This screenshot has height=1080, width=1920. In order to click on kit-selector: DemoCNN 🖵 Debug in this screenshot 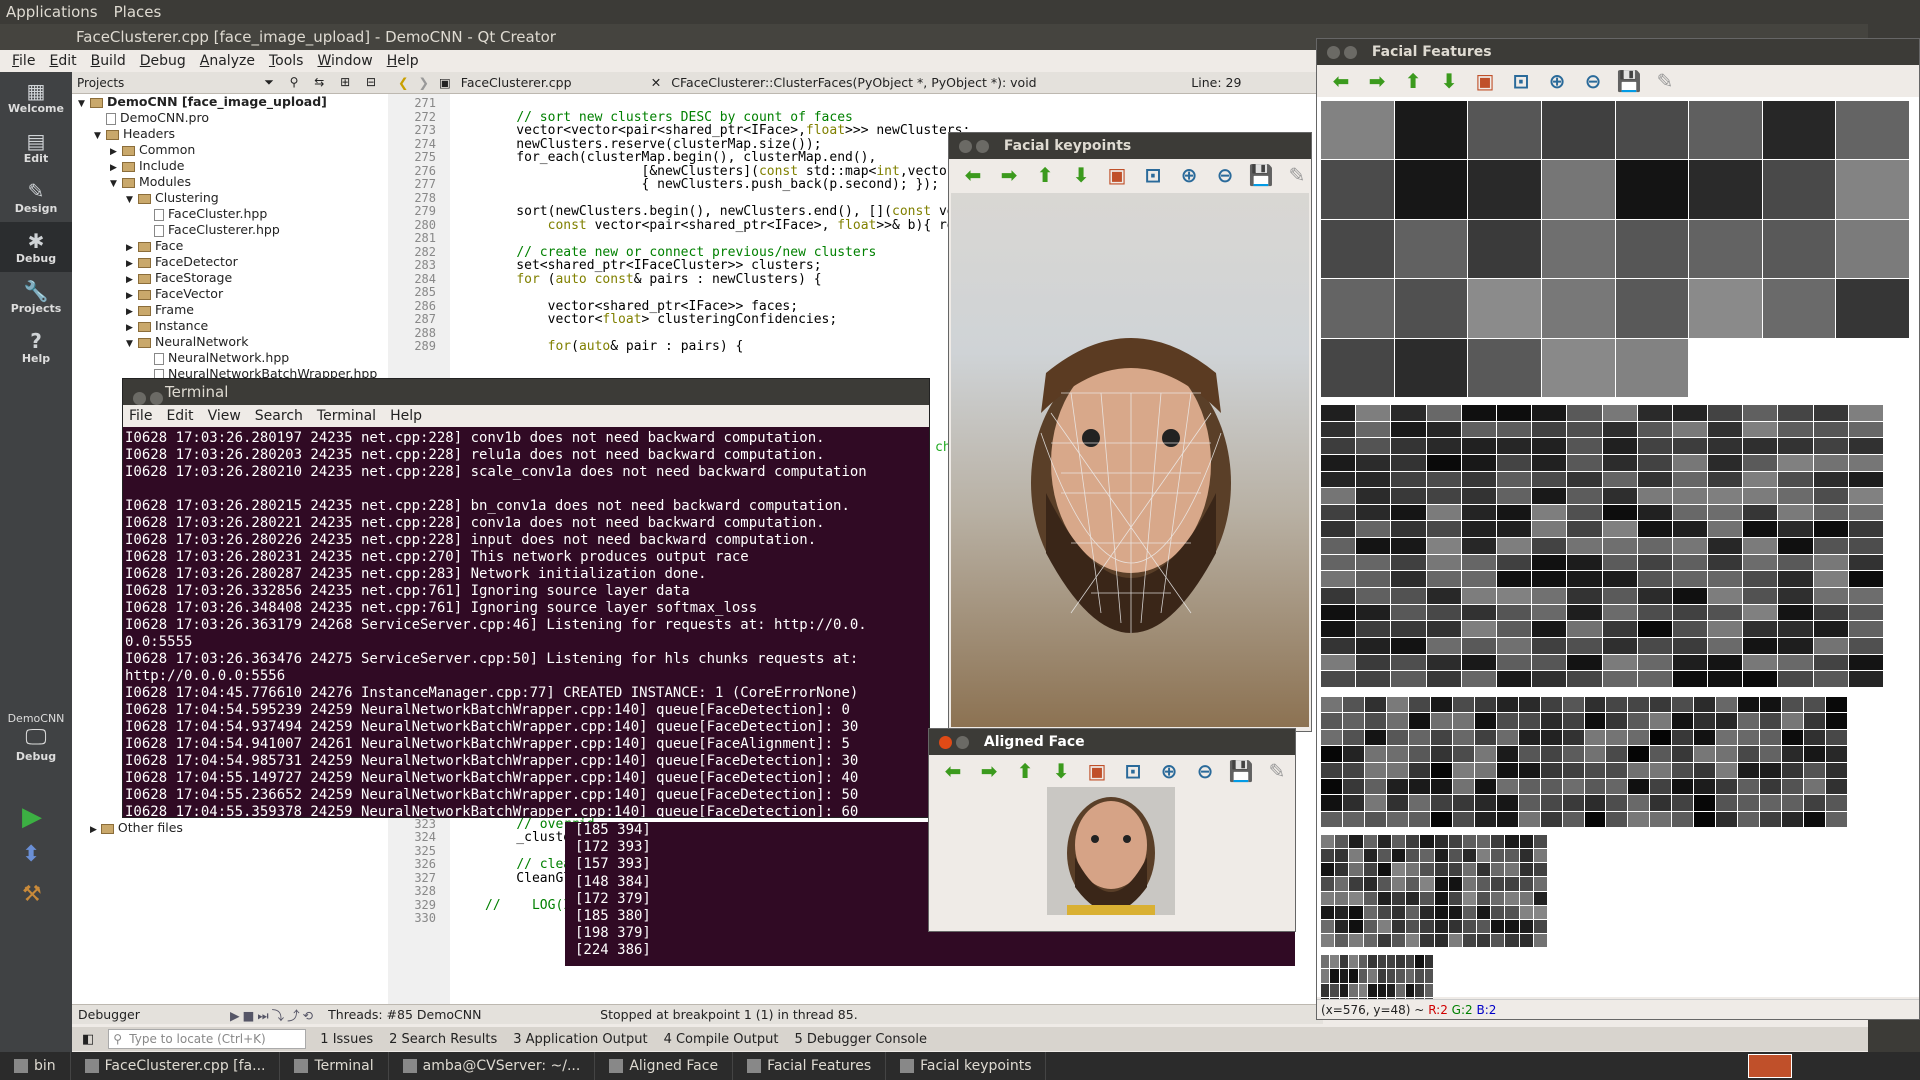, I will do `click(36, 737)`.